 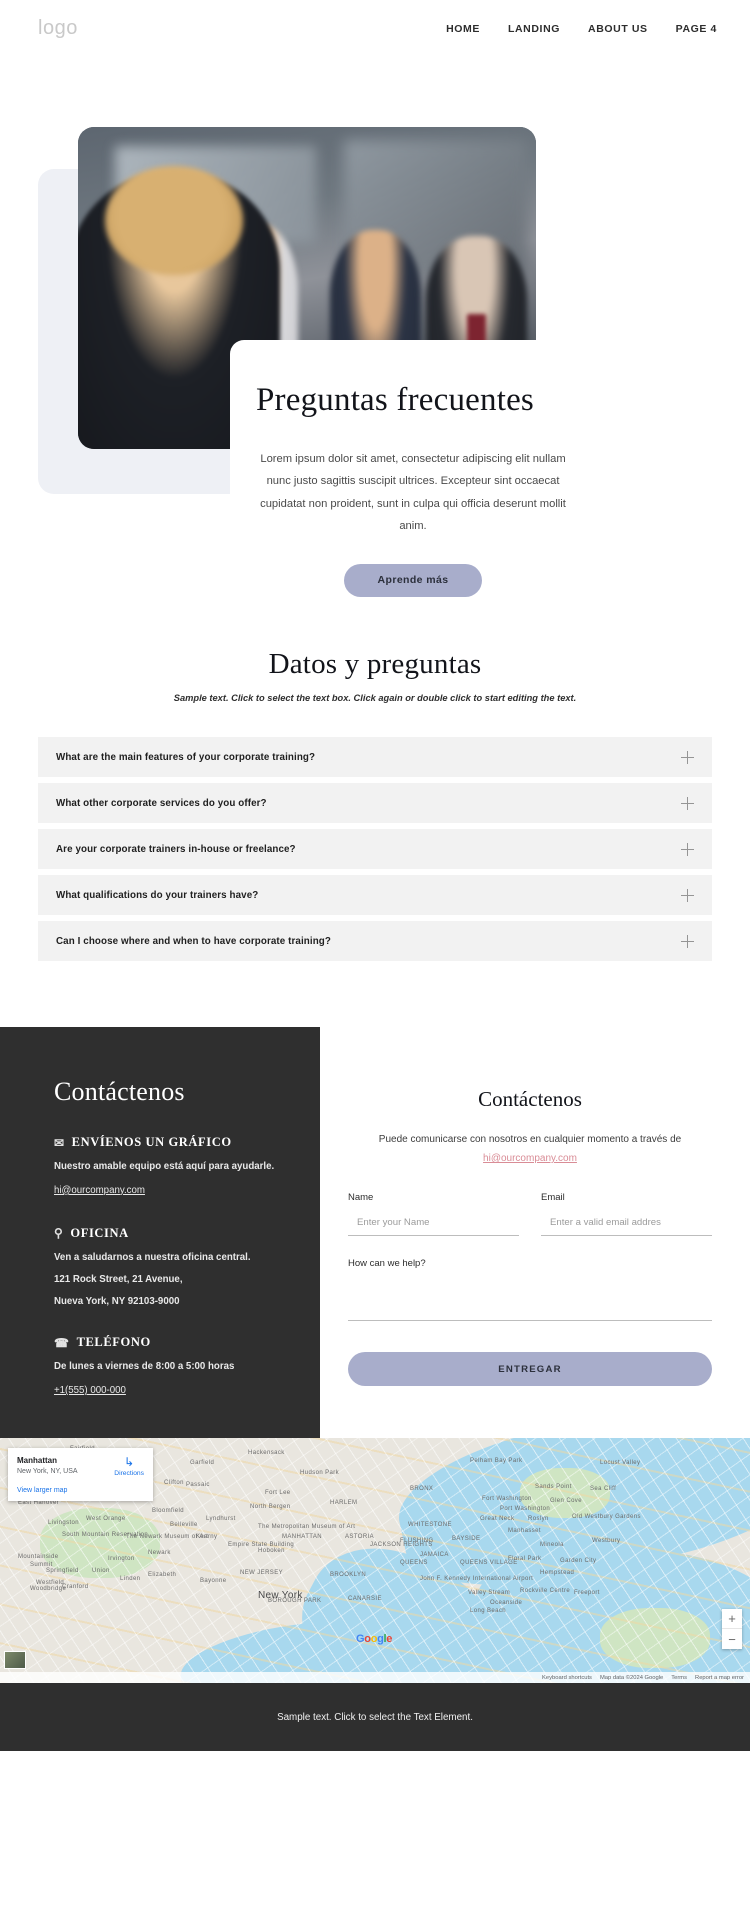 What do you see at coordinates (144, 1367) in the screenshot?
I see `contact-phone-text: De lunes a viernes de 8:00 a 5:00 horas` at bounding box center [144, 1367].